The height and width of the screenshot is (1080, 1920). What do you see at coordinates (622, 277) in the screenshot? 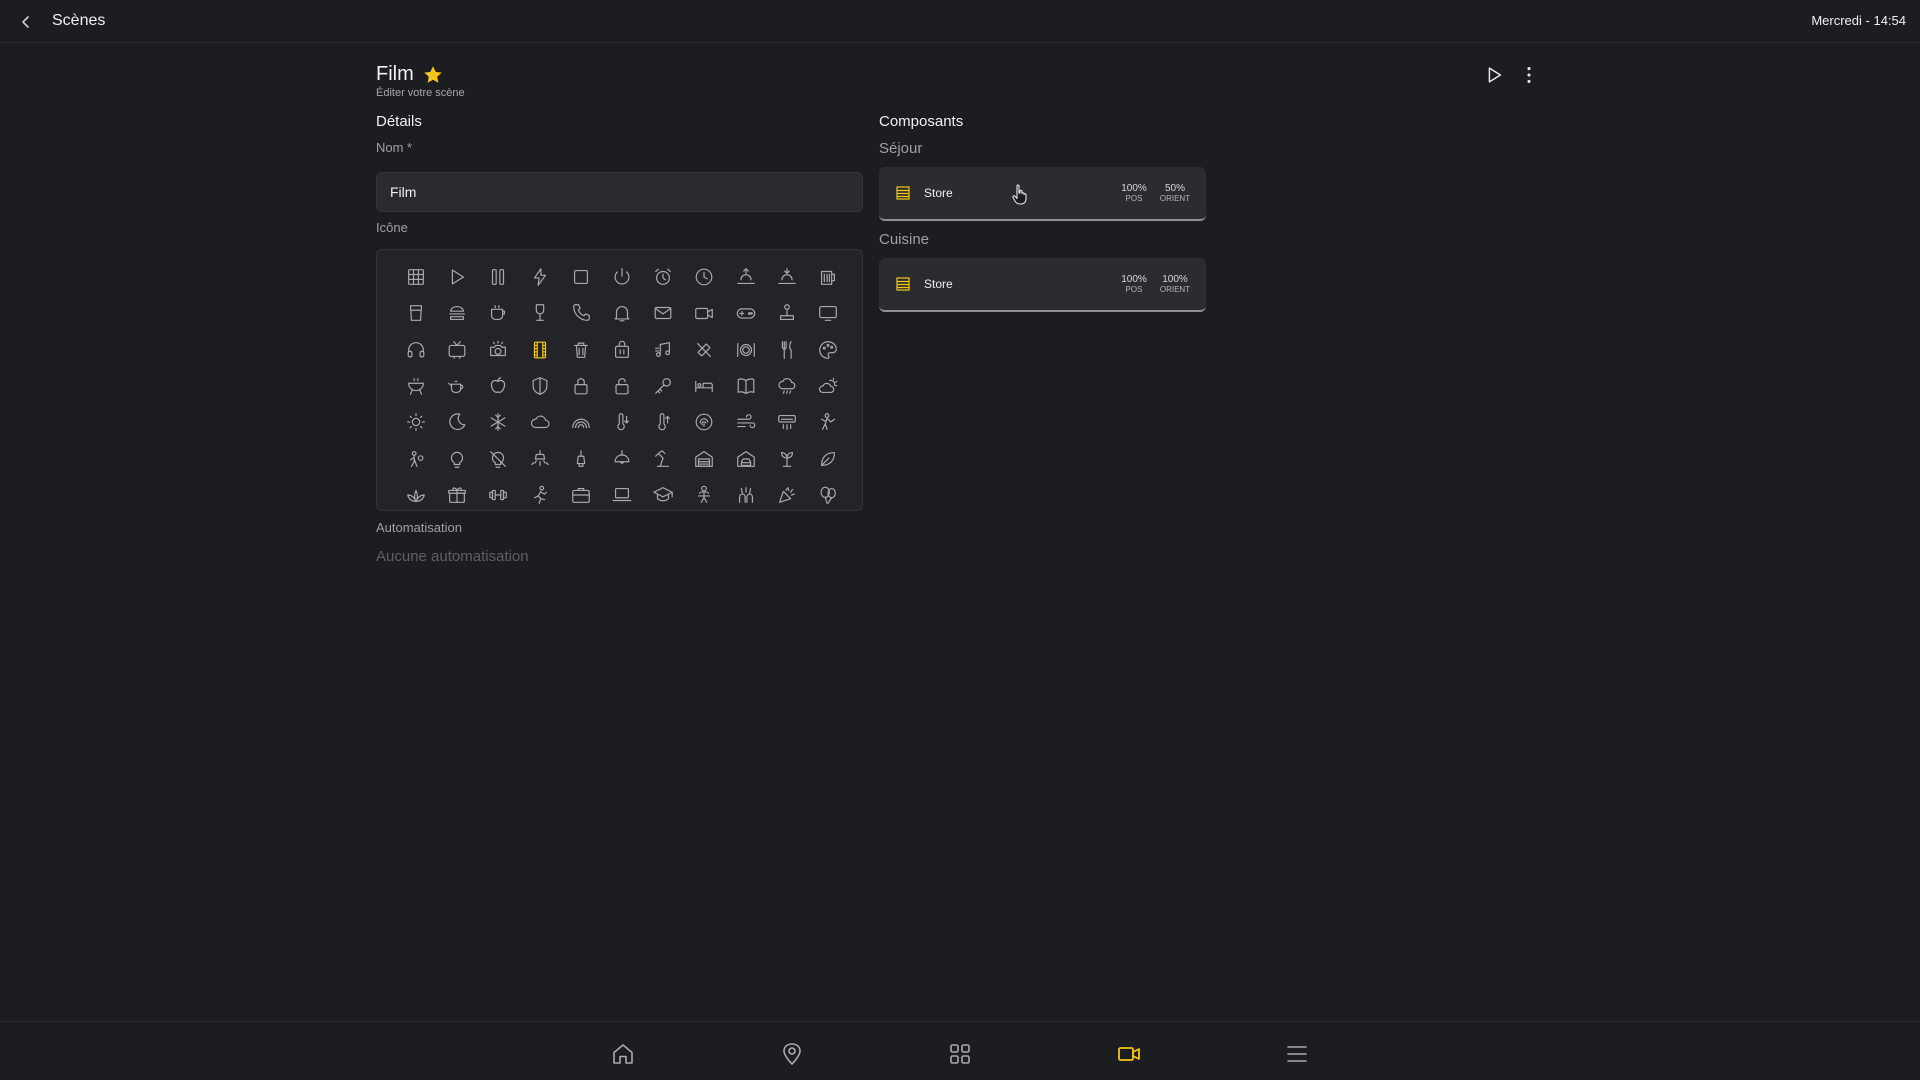
I see `power-icon` at bounding box center [622, 277].